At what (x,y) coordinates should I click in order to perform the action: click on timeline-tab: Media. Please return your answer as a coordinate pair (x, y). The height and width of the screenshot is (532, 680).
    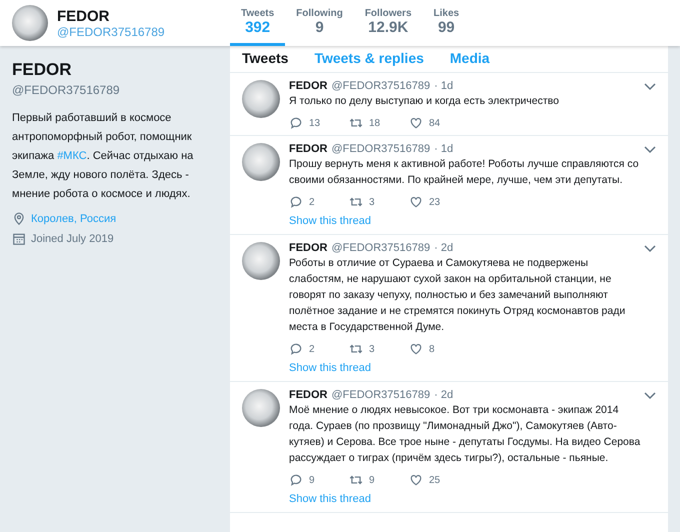
    Looking at the image, I should click on (470, 58).